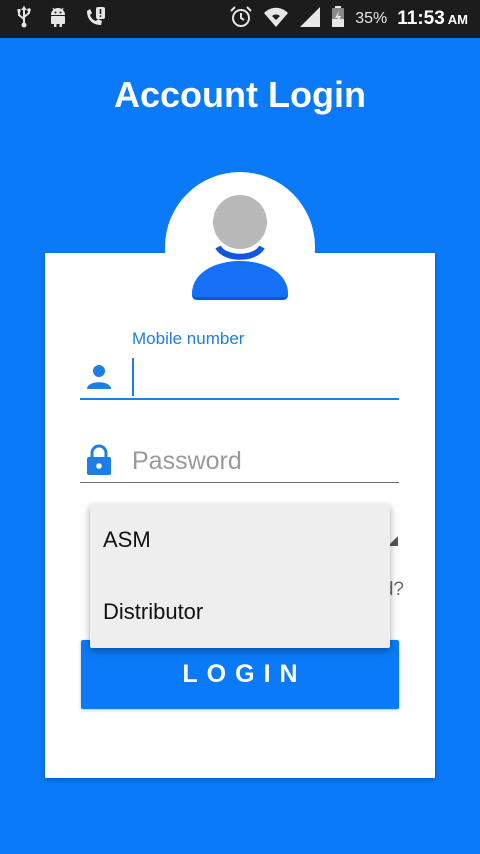  What do you see at coordinates (188, 338) in the screenshot?
I see `mobile-number-label: Mobile number` at bounding box center [188, 338].